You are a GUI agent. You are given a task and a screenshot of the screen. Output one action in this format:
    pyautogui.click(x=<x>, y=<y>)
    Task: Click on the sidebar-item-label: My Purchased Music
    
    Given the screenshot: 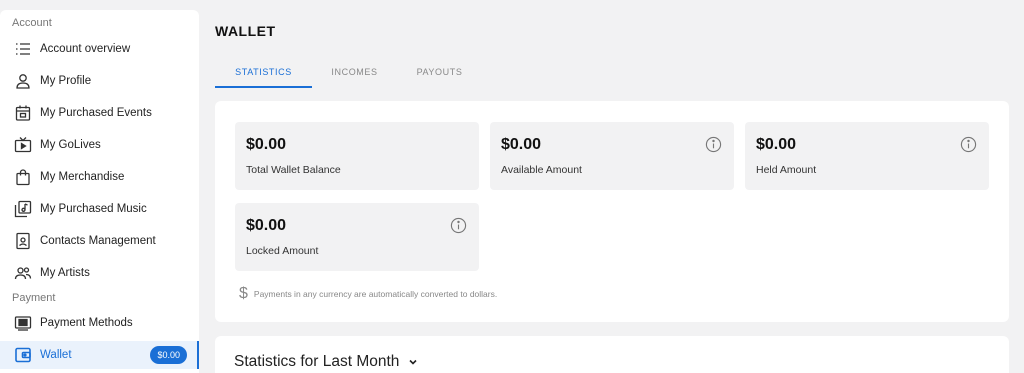 What is the action you would take?
    pyautogui.click(x=93, y=209)
    